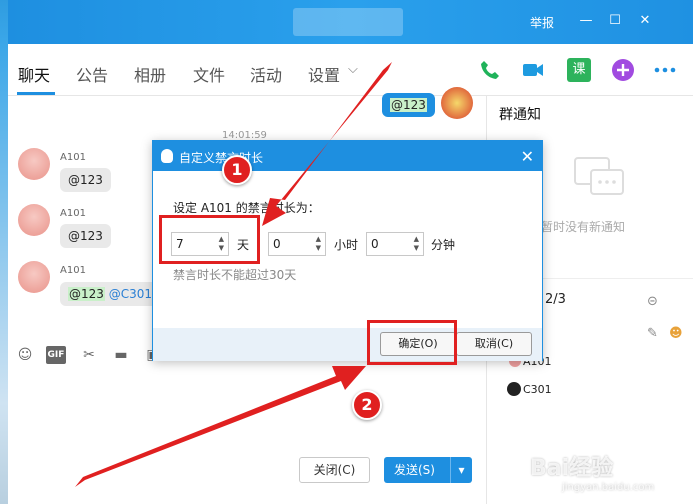 The height and width of the screenshot is (504, 693). I want to click on more-icon, so click(665, 70).